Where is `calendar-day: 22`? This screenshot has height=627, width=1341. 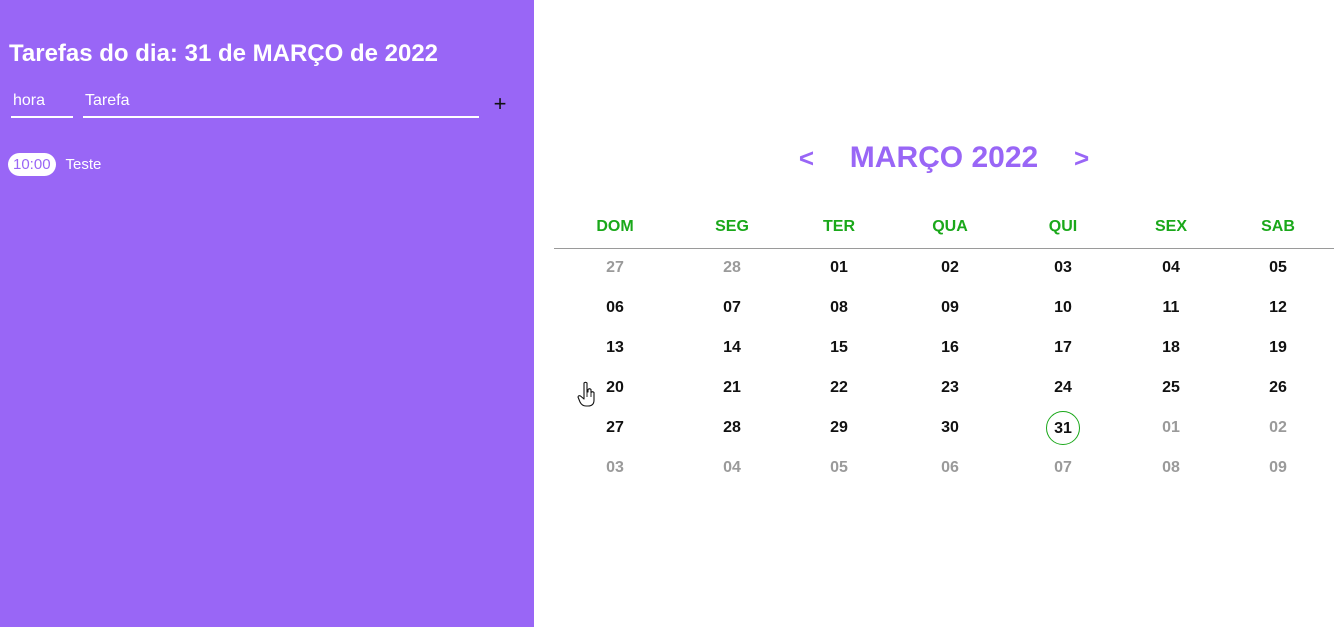 calendar-day: 22 is located at coordinates (839, 388).